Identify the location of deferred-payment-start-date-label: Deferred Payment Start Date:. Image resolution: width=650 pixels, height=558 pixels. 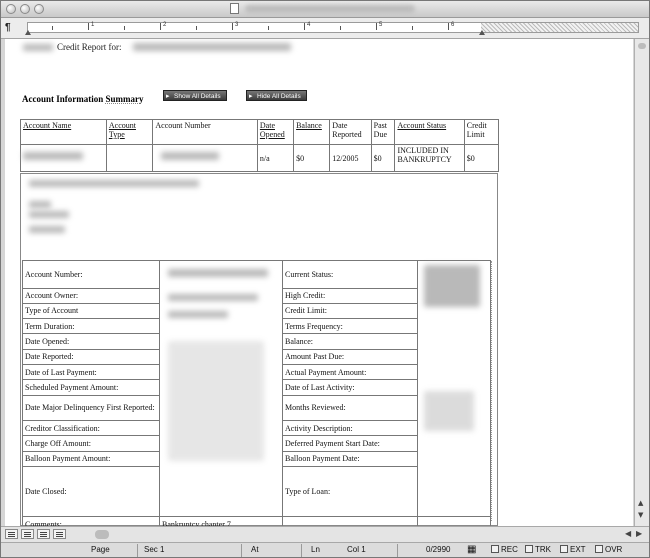
(350, 443).